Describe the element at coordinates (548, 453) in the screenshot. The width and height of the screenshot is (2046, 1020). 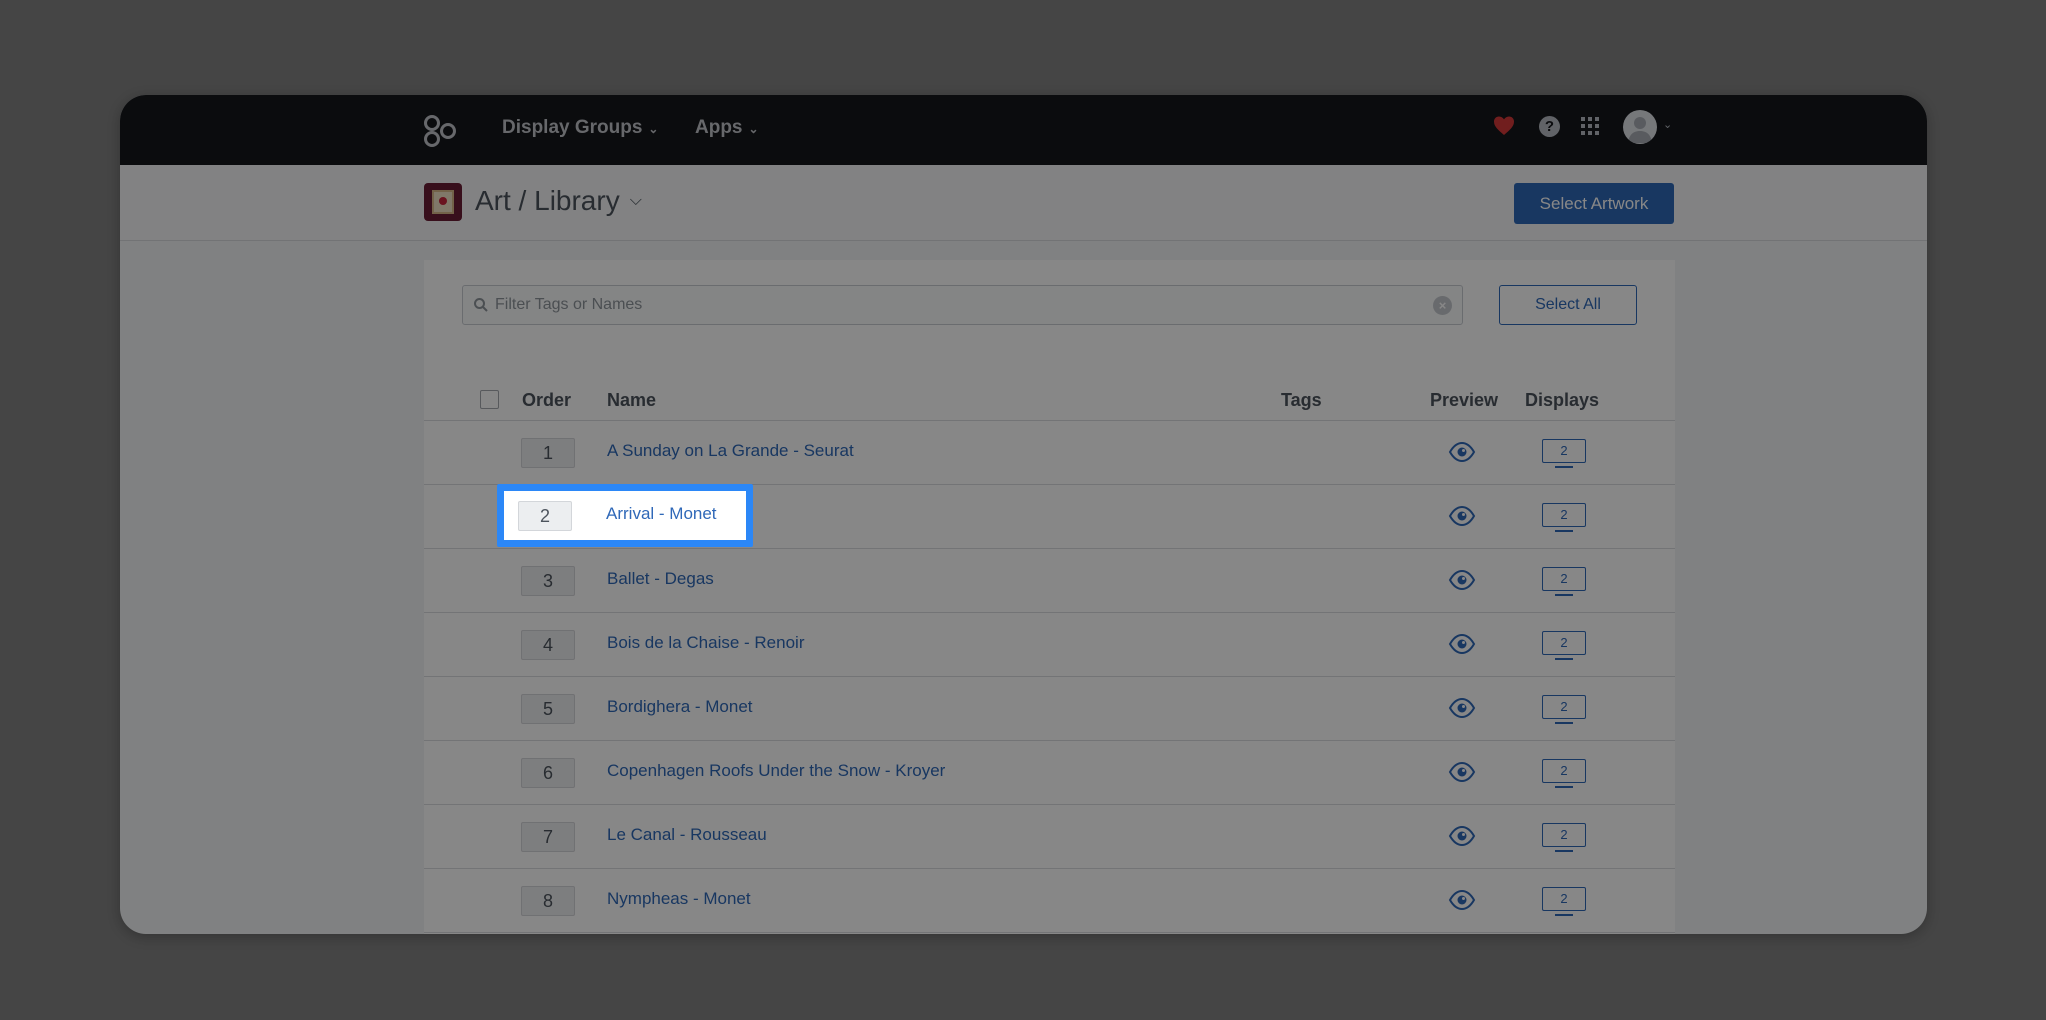
I see `order-input: 1` at that location.